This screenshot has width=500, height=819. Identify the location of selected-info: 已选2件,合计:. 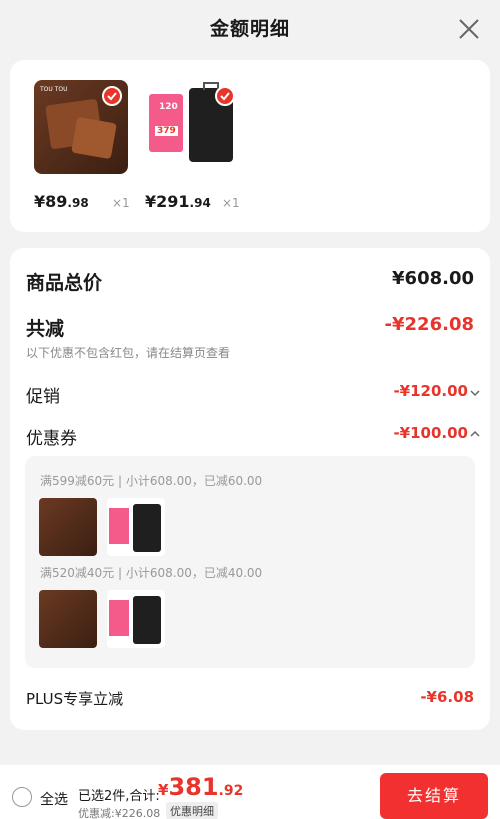
(119, 796).